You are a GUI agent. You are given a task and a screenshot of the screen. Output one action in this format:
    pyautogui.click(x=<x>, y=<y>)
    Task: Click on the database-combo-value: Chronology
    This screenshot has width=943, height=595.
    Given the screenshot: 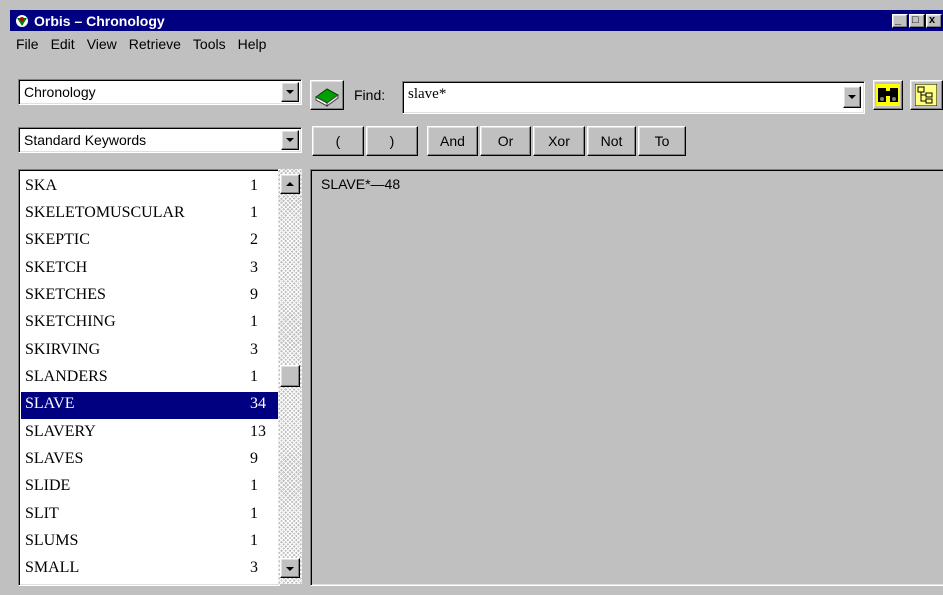 What is the action you would take?
    pyautogui.click(x=60, y=92)
    